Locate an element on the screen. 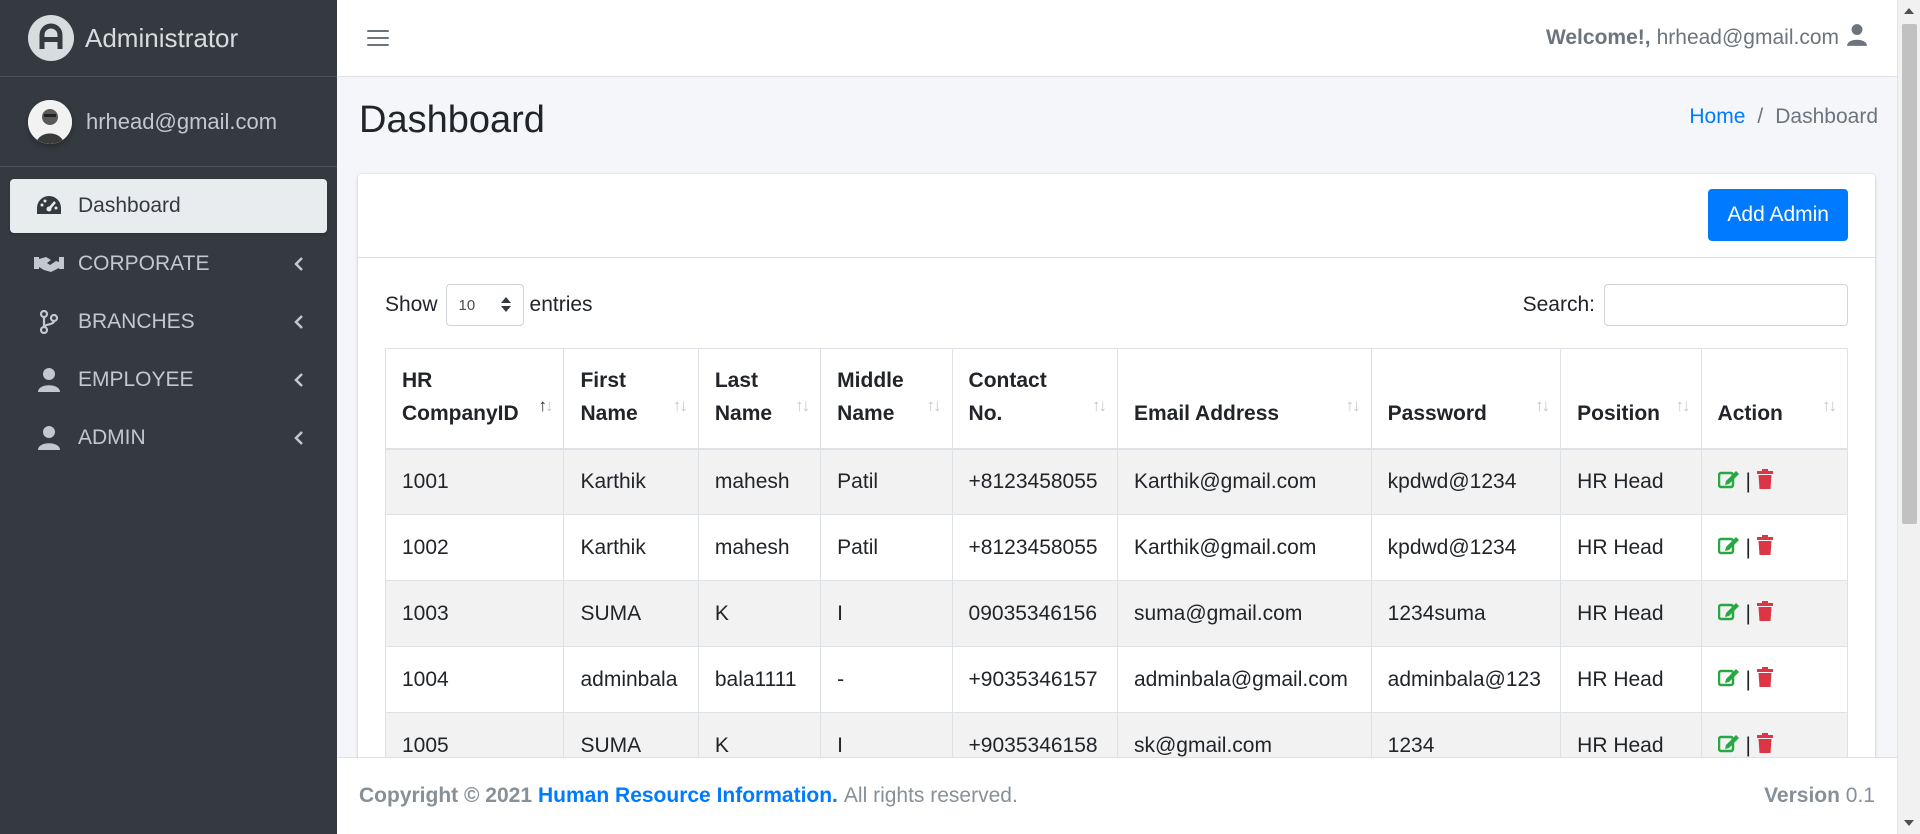  column-header-label: Contact is located at coordinates (1007, 380).